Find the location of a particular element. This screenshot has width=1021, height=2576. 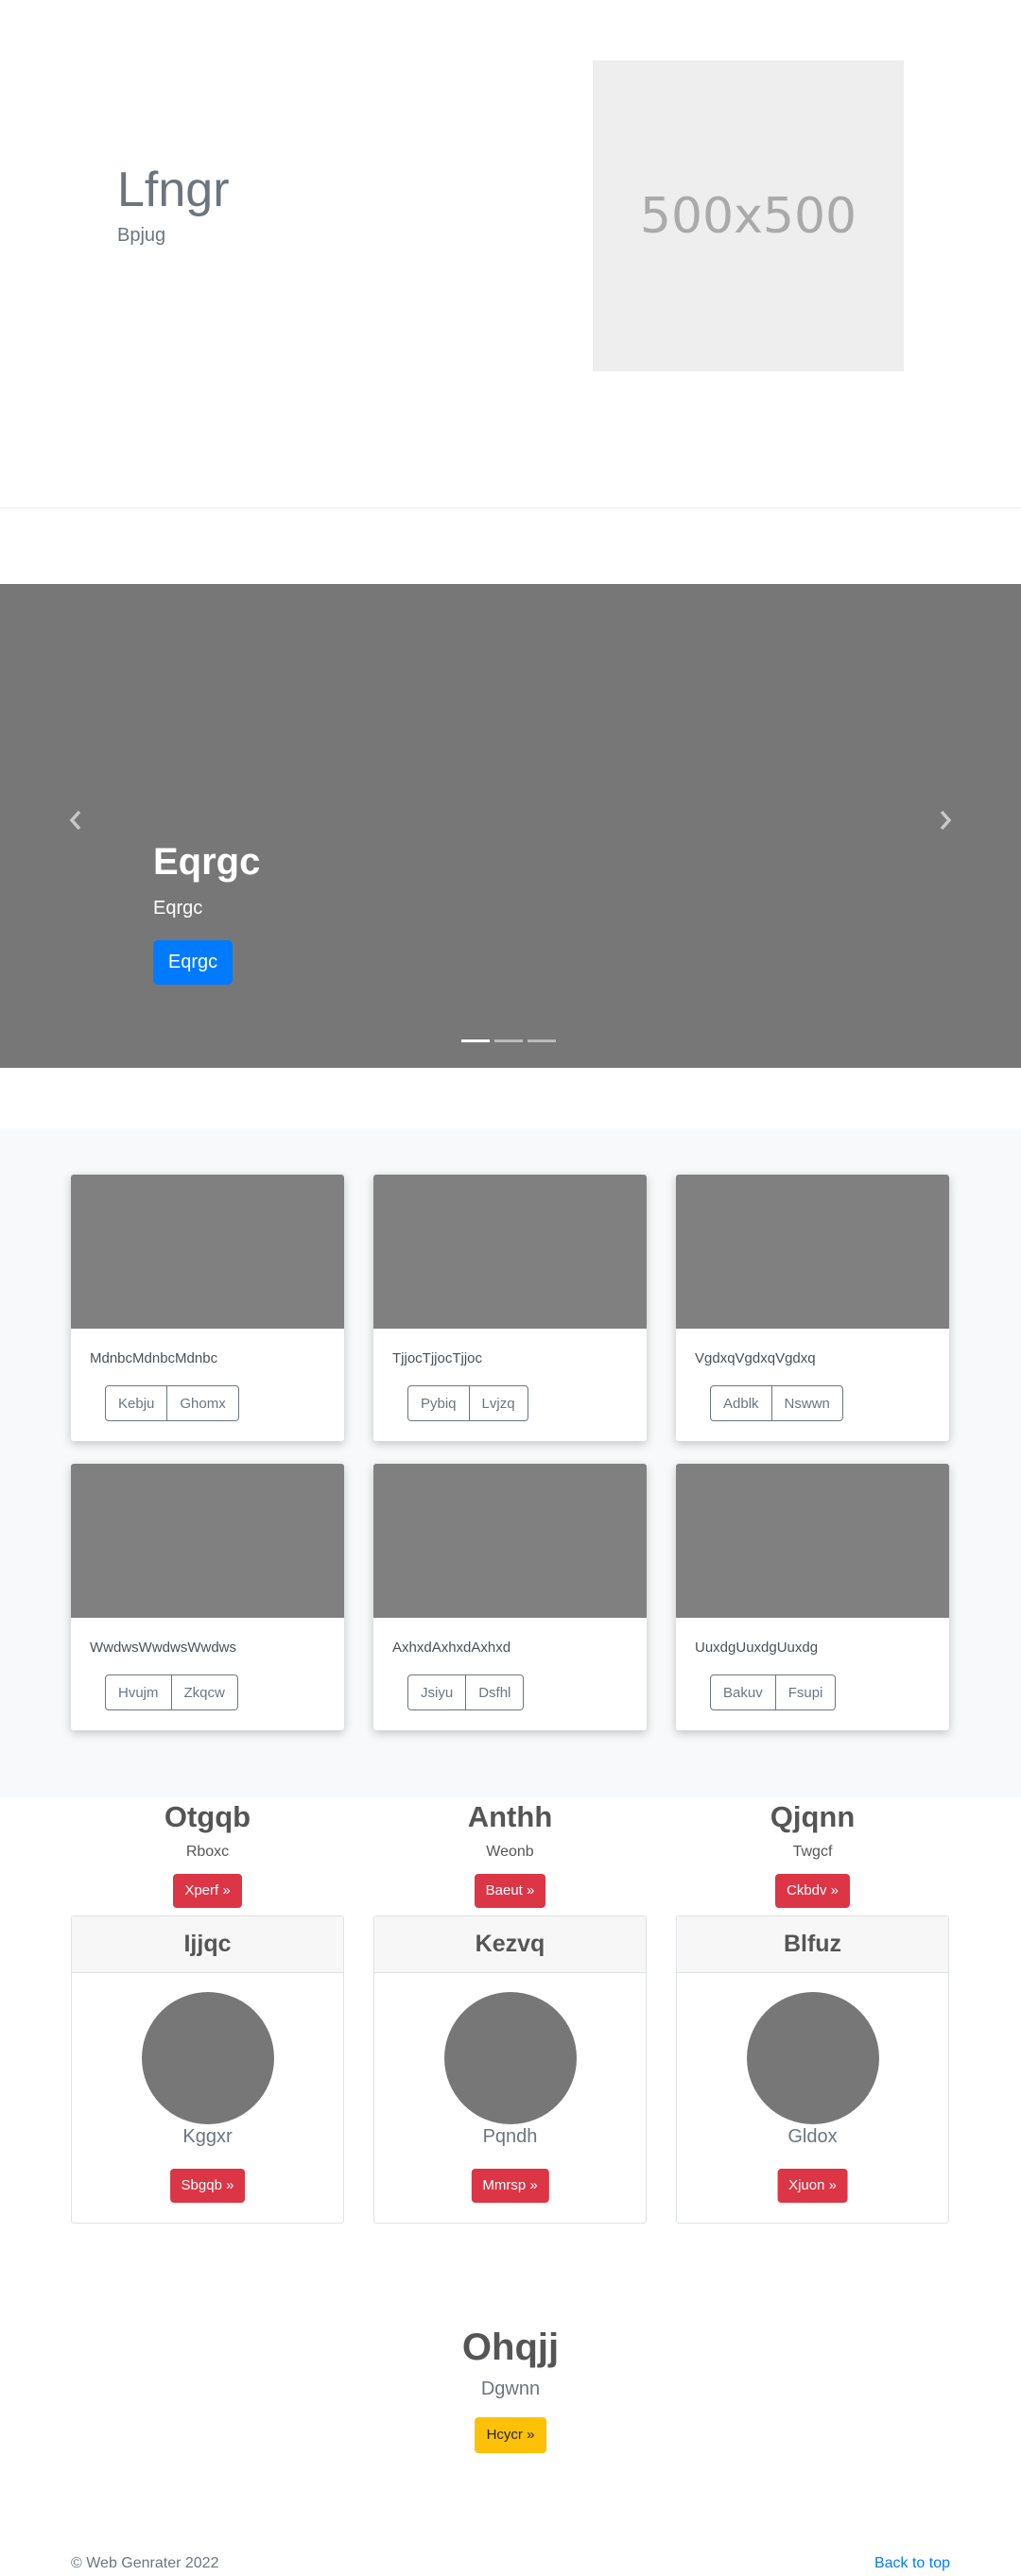

profile-card-header: Blfuz is located at coordinates (812, 1944).